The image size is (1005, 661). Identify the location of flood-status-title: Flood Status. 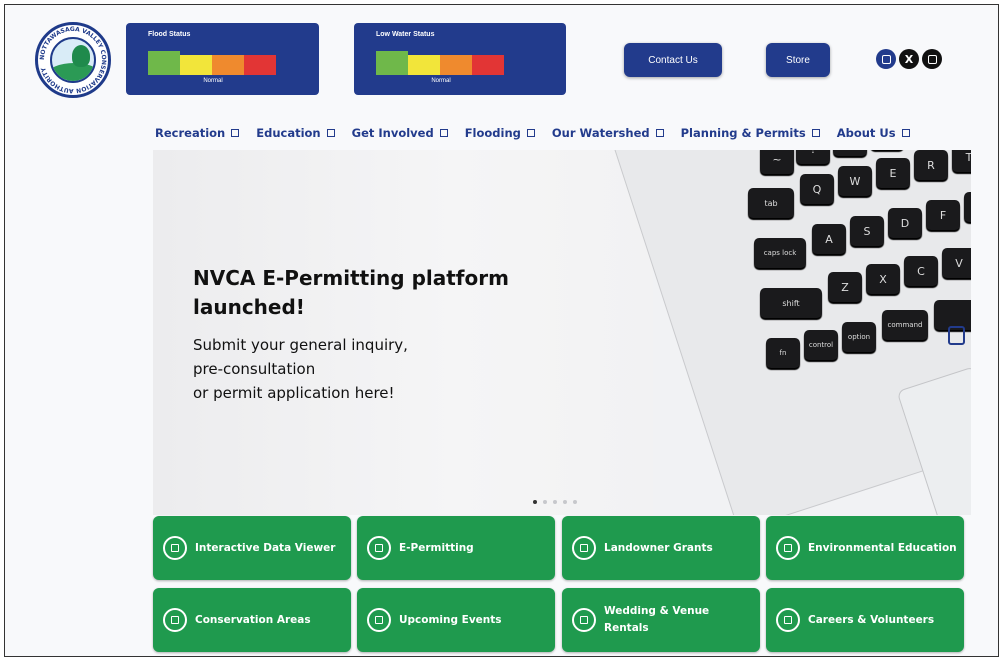
(169, 34).